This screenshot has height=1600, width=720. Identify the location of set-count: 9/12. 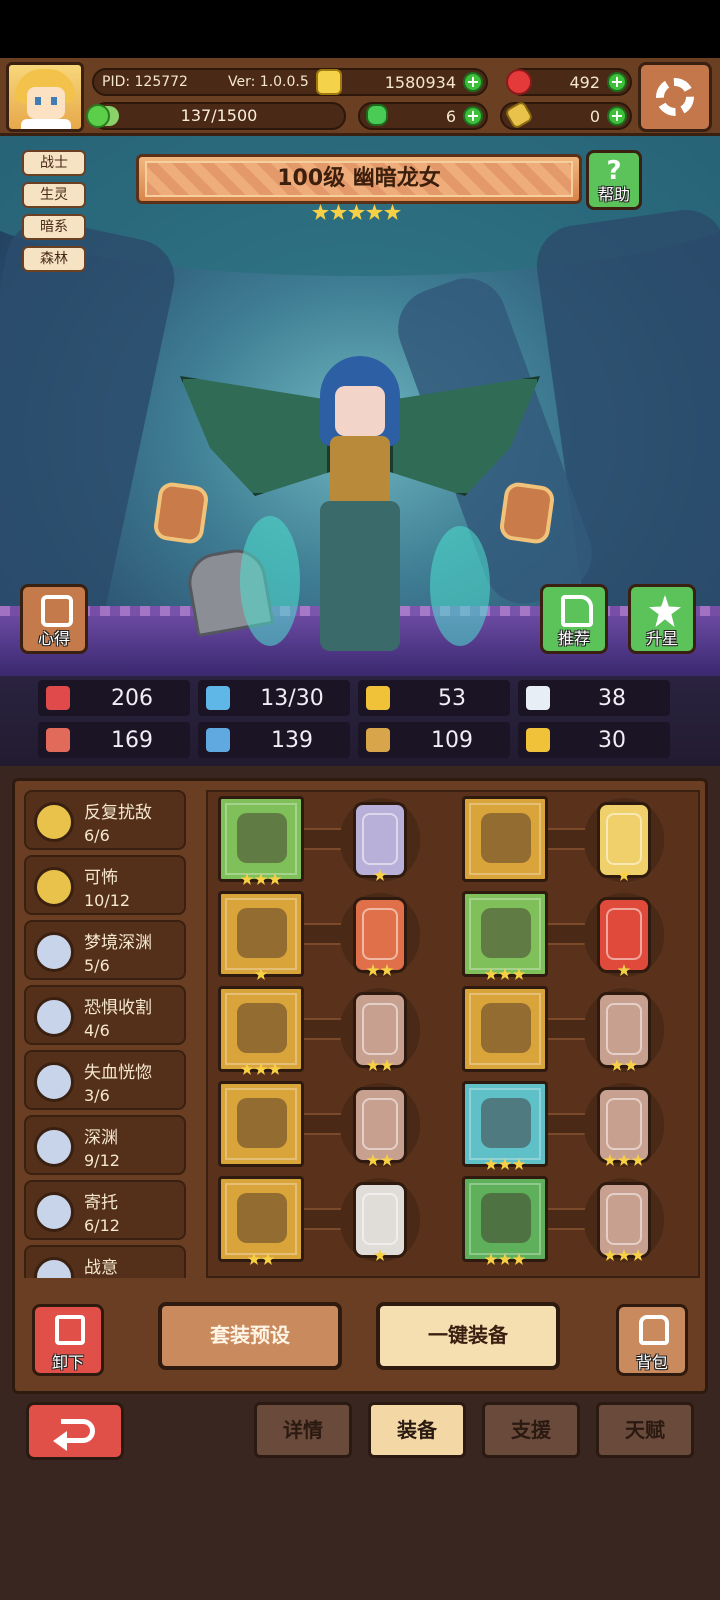
(102, 1160).